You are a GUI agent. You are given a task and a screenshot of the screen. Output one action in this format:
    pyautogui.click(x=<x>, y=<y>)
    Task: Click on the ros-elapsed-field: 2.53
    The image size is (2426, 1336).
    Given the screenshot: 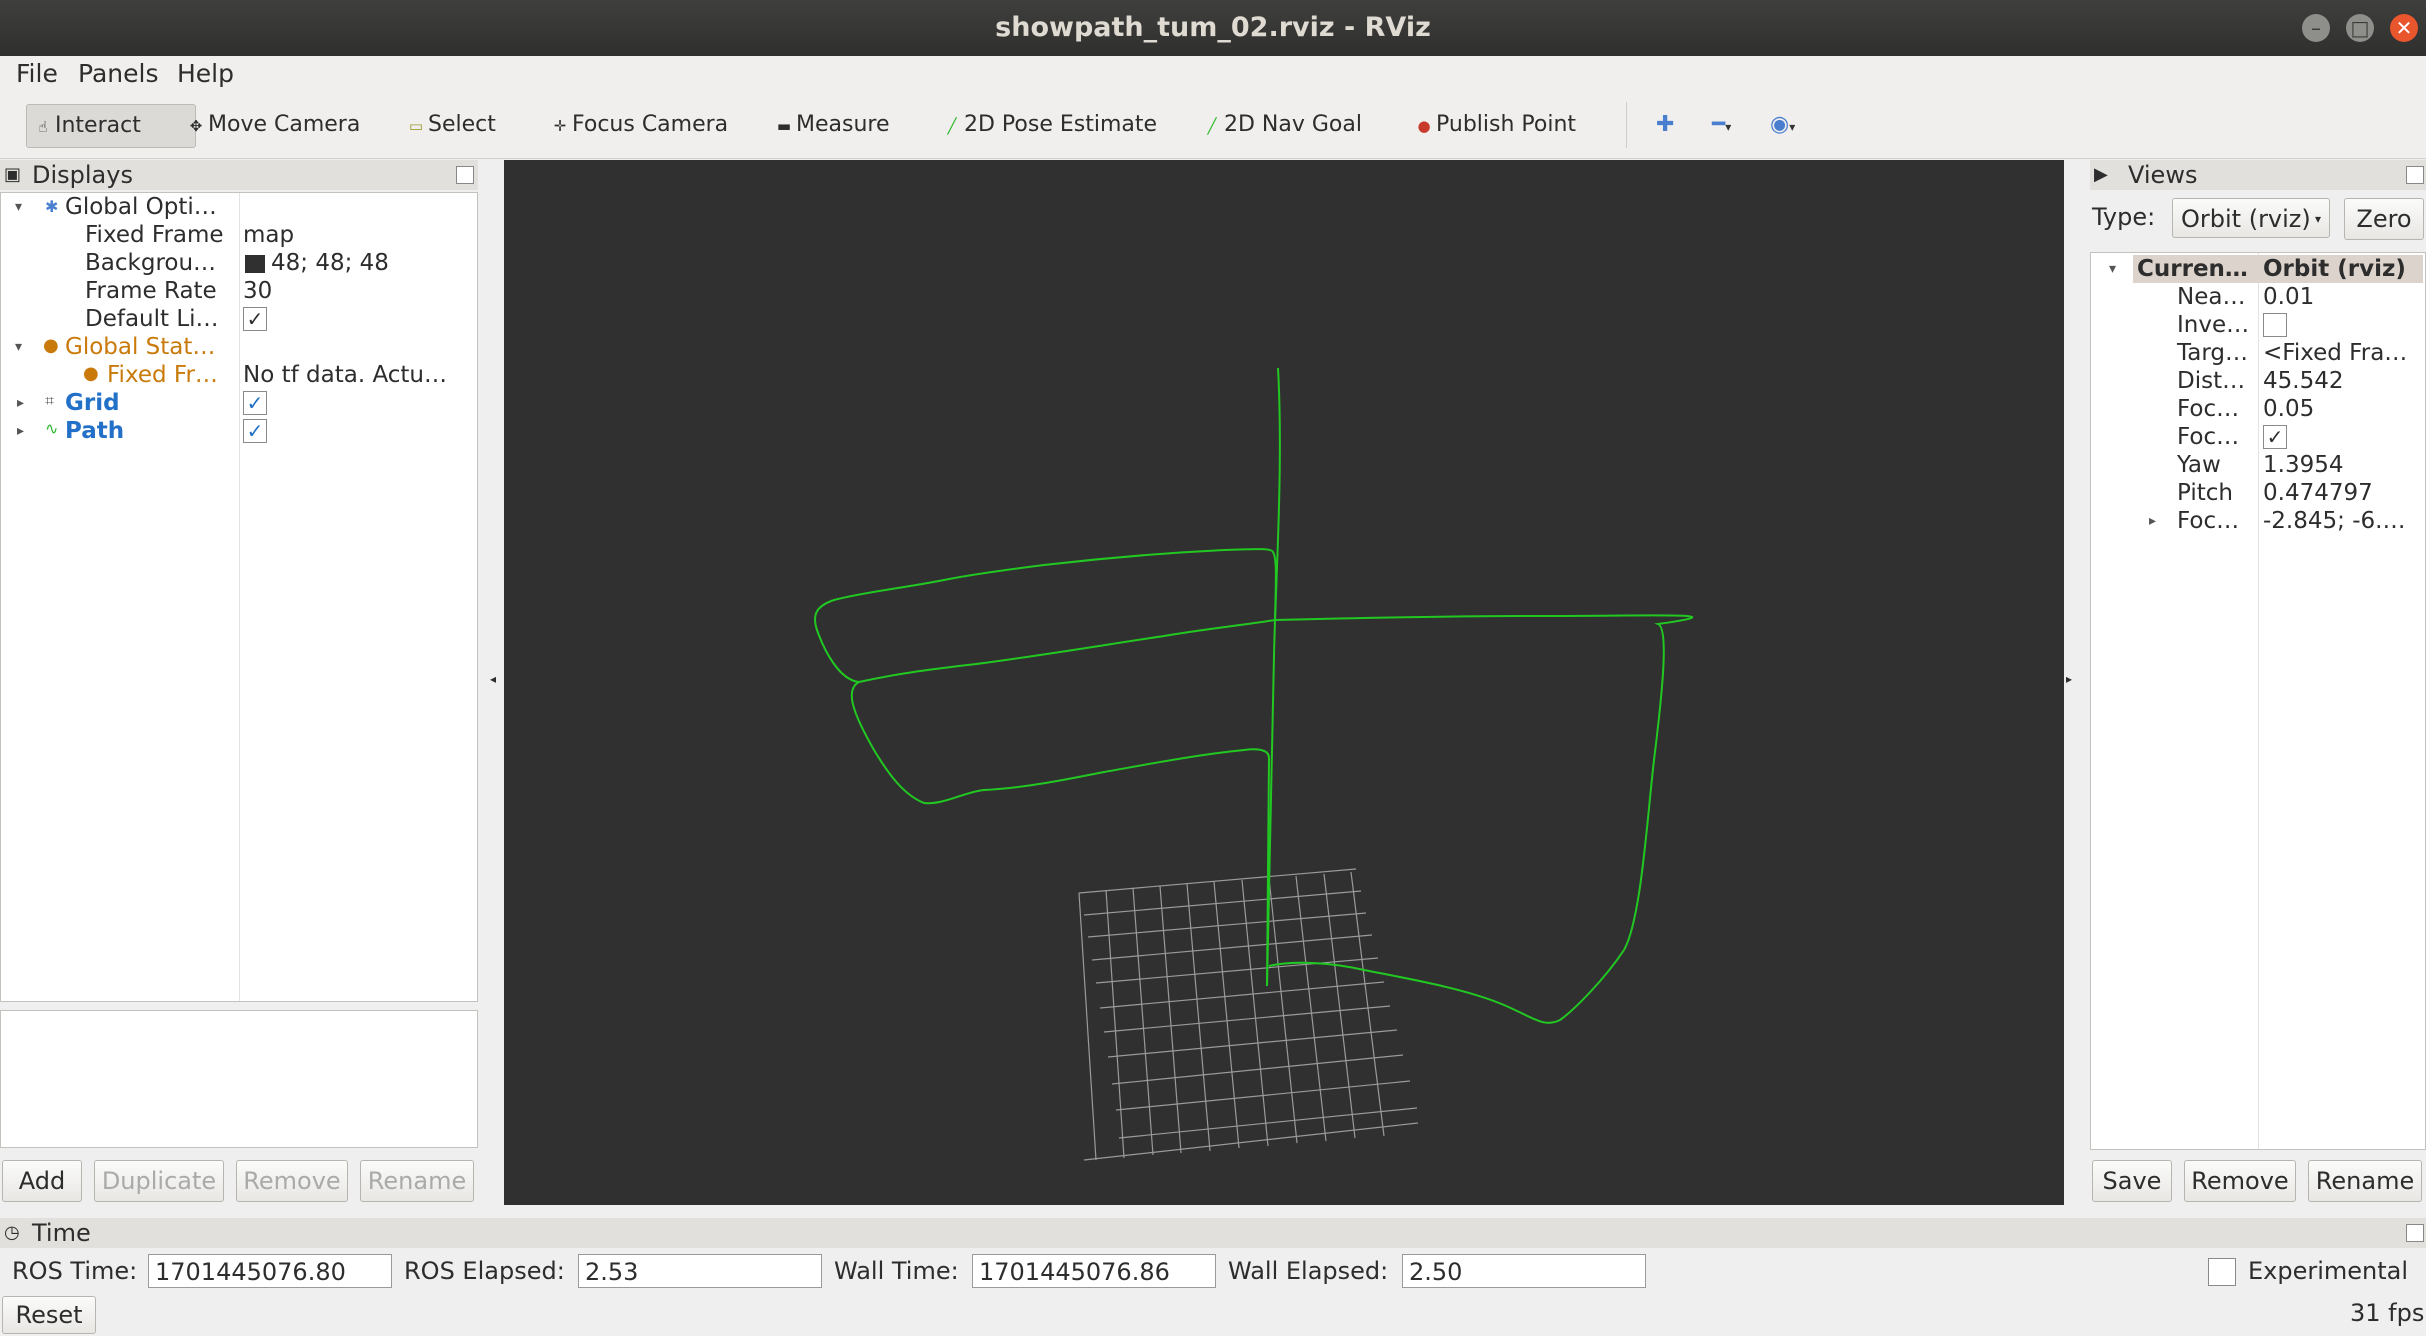 What is the action you would take?
    pyautogui.click(x=700, y=1271)
    